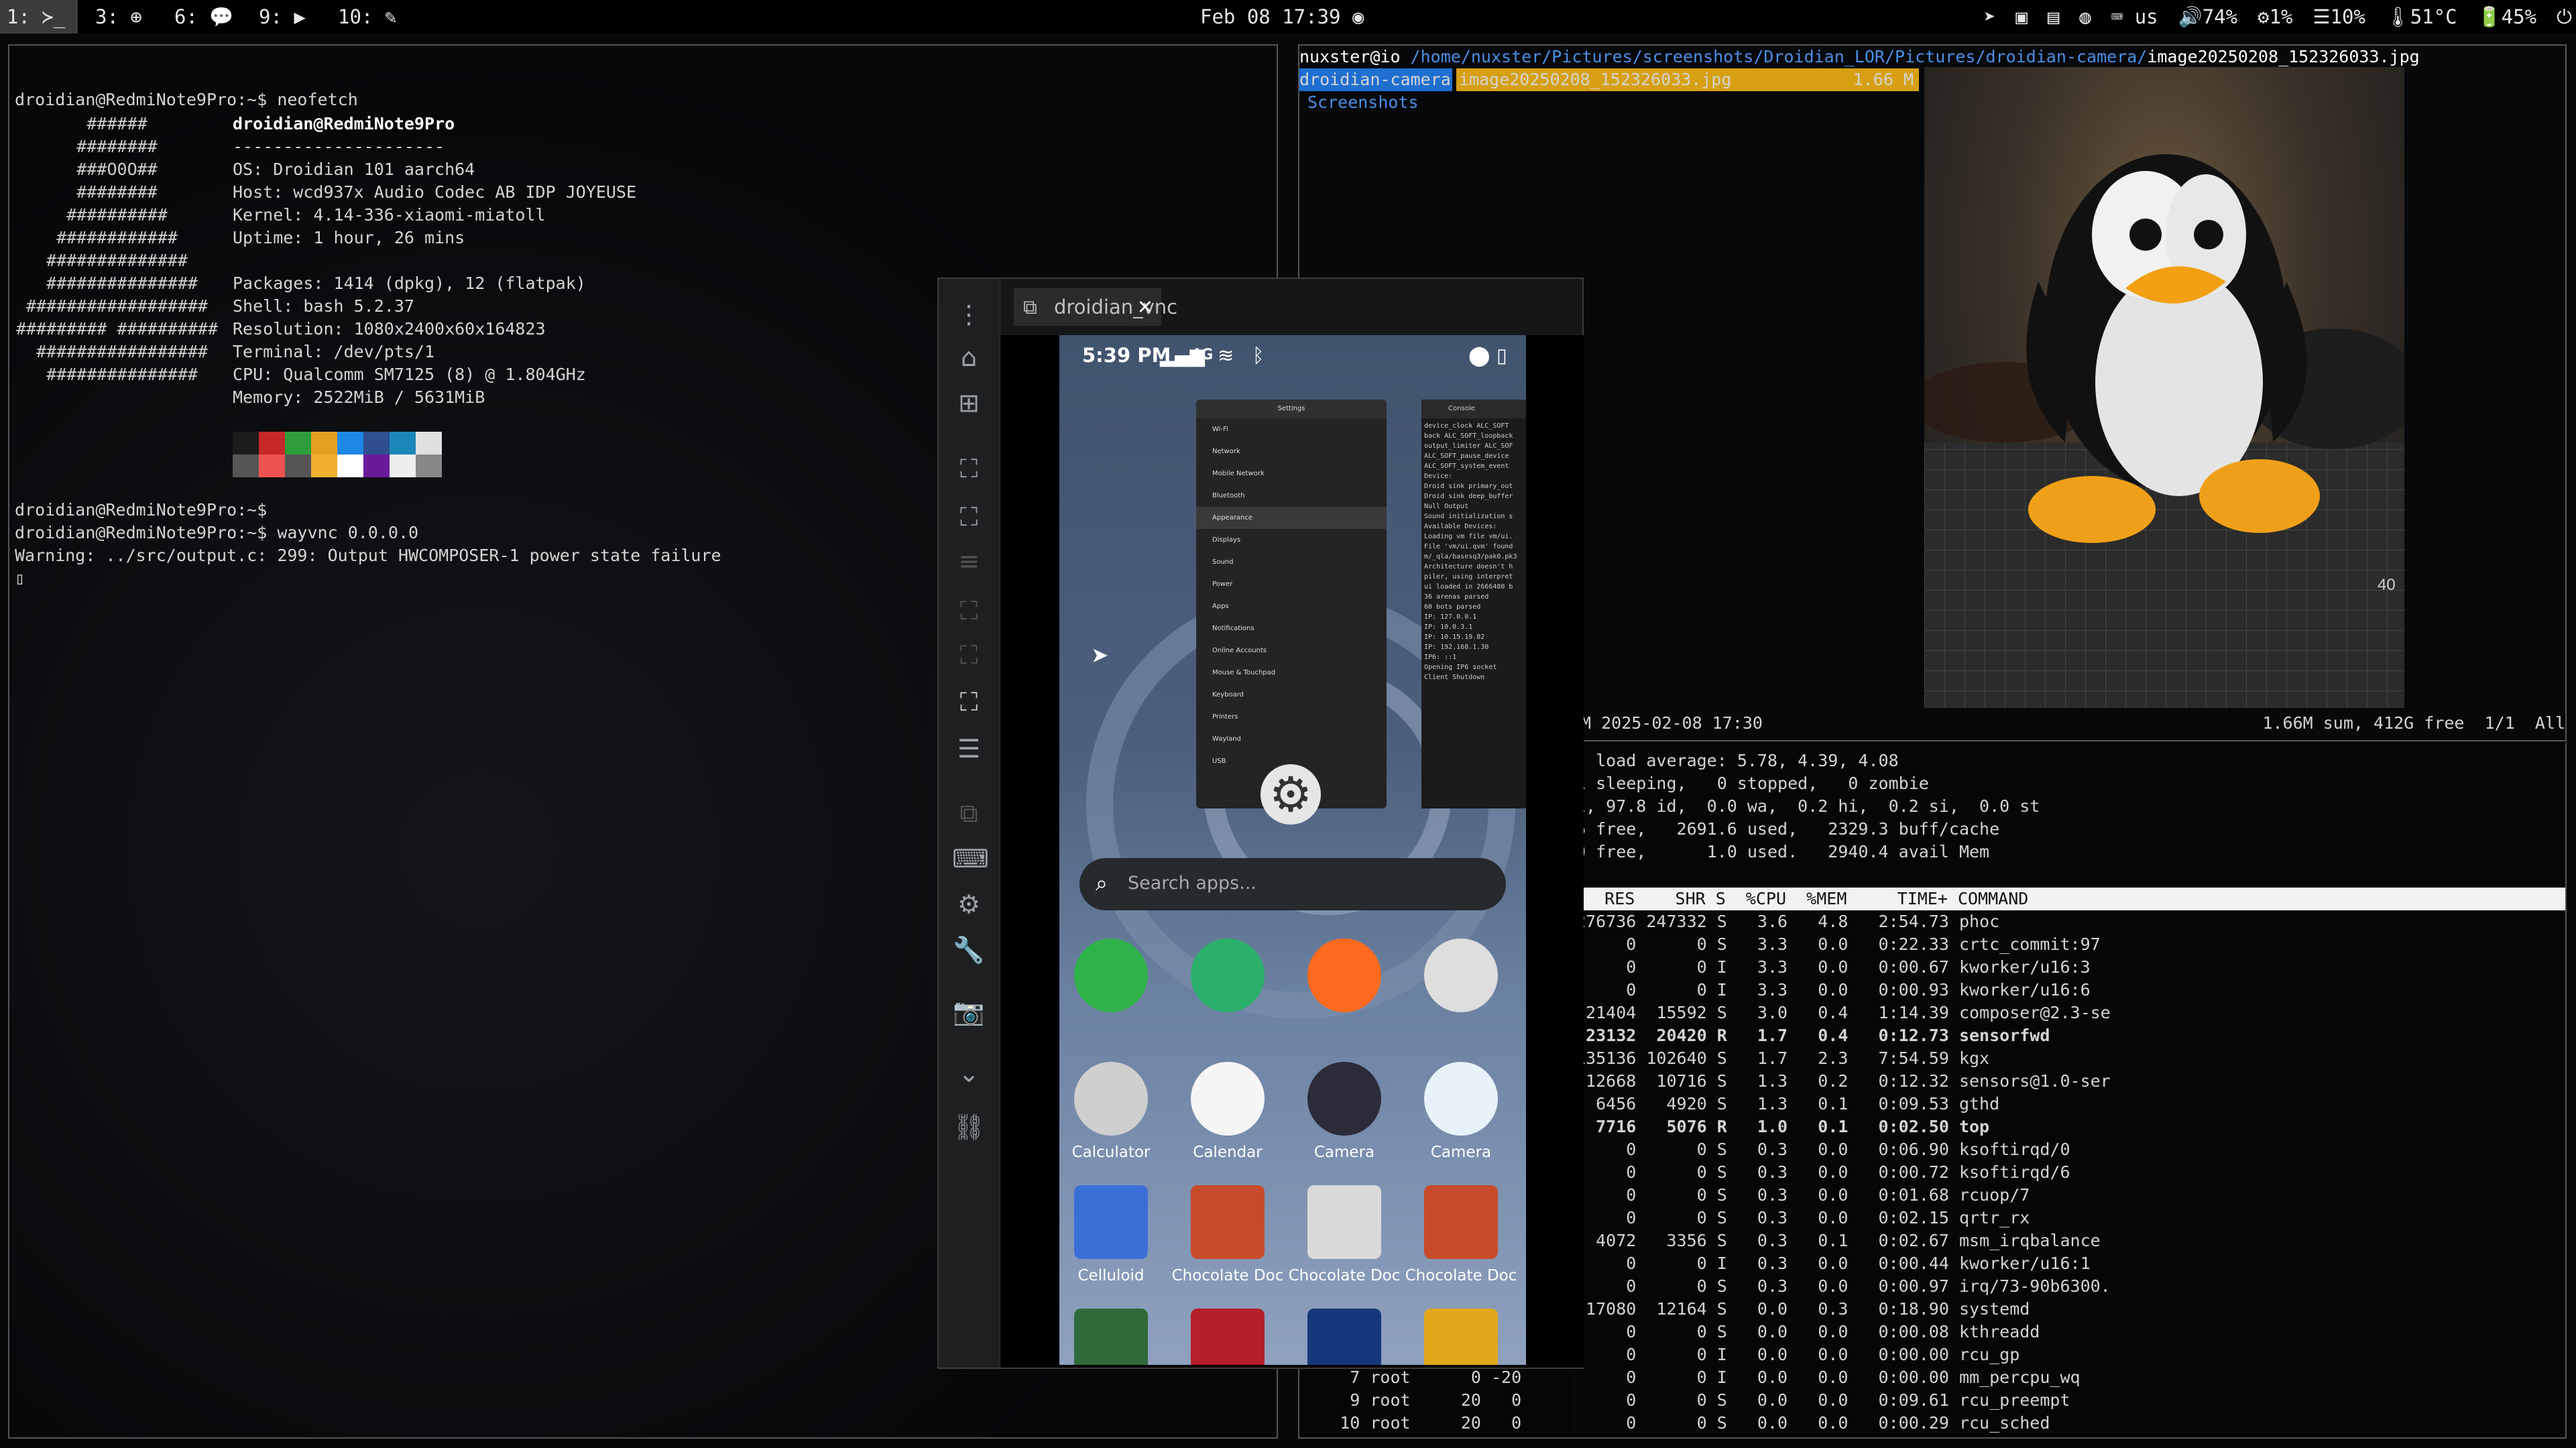  What do you see at coordinates (1291, 794) in the screenshot?
I see `settings-gear-icon: ⚙` at bounding box center [1291, 794].